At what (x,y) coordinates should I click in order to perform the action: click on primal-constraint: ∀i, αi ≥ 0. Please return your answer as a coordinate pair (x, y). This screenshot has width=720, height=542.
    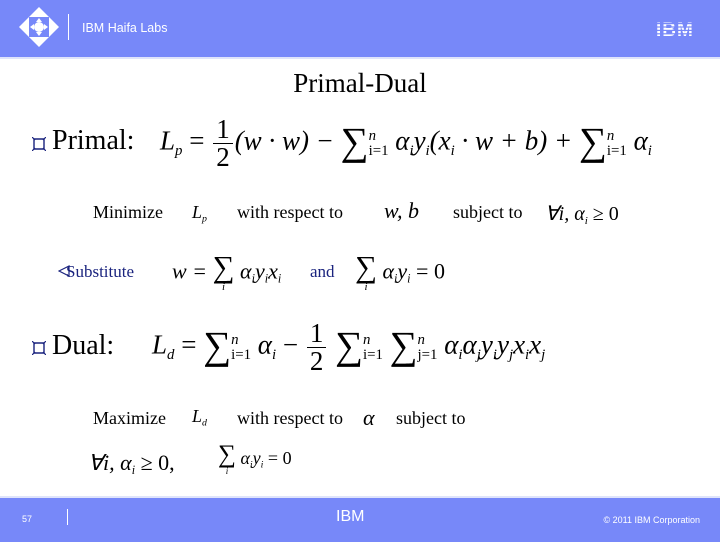
    Looking at the image, I should click on (582, 215).